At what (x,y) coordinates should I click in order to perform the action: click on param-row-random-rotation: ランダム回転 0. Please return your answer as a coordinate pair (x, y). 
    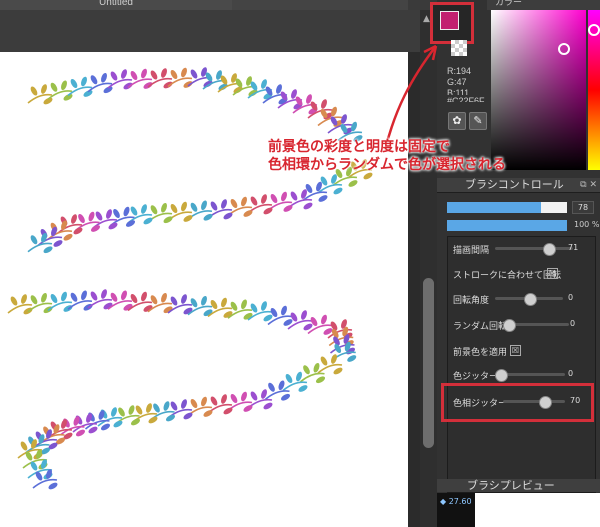
    Looking at the image, I should click on (523, 325).